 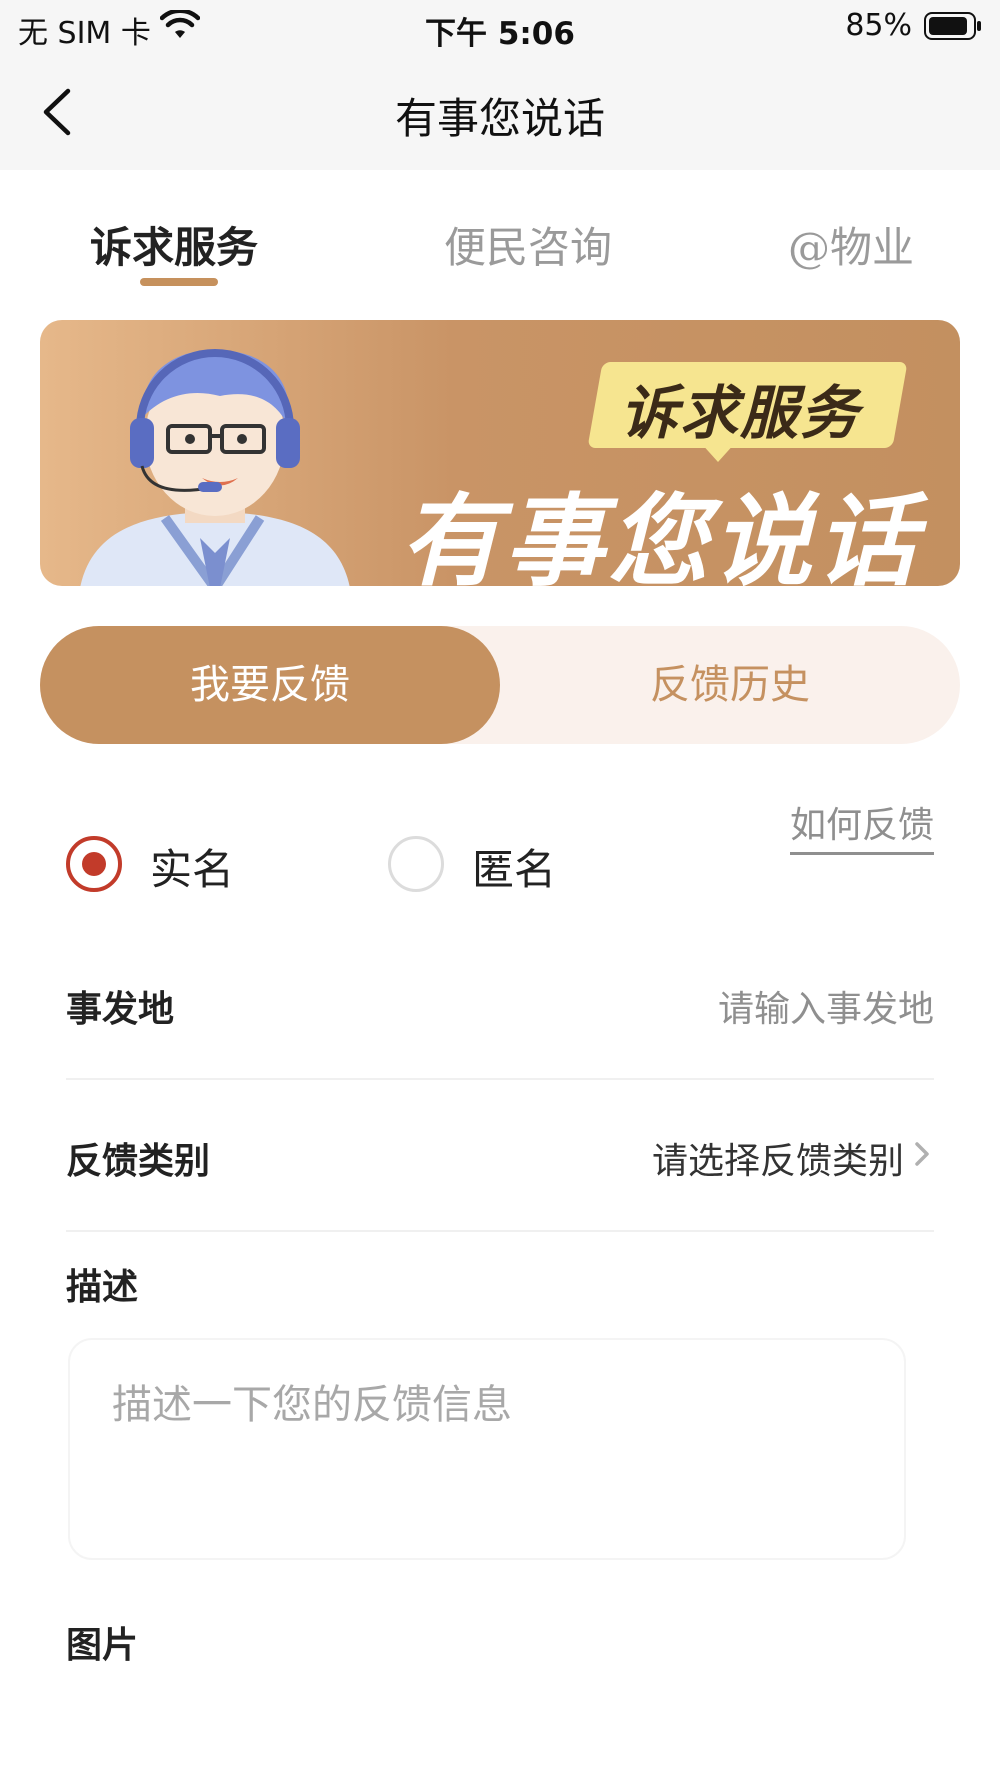 What do you see at coordinates (102, 1287) in the screenshot?
I see `description-label: 描述` at bounding box center [102, 1287].